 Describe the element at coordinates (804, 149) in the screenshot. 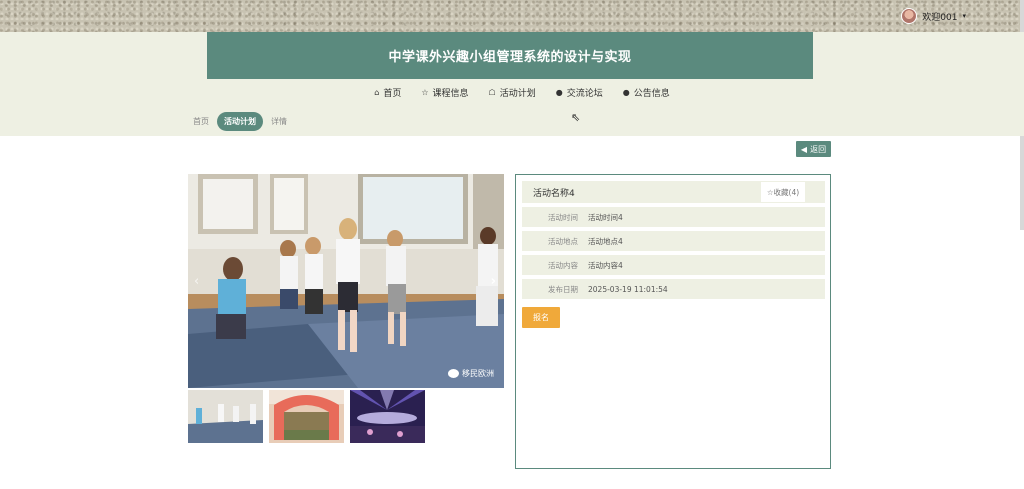

I see `caret-left-icon: ◀` at that location.